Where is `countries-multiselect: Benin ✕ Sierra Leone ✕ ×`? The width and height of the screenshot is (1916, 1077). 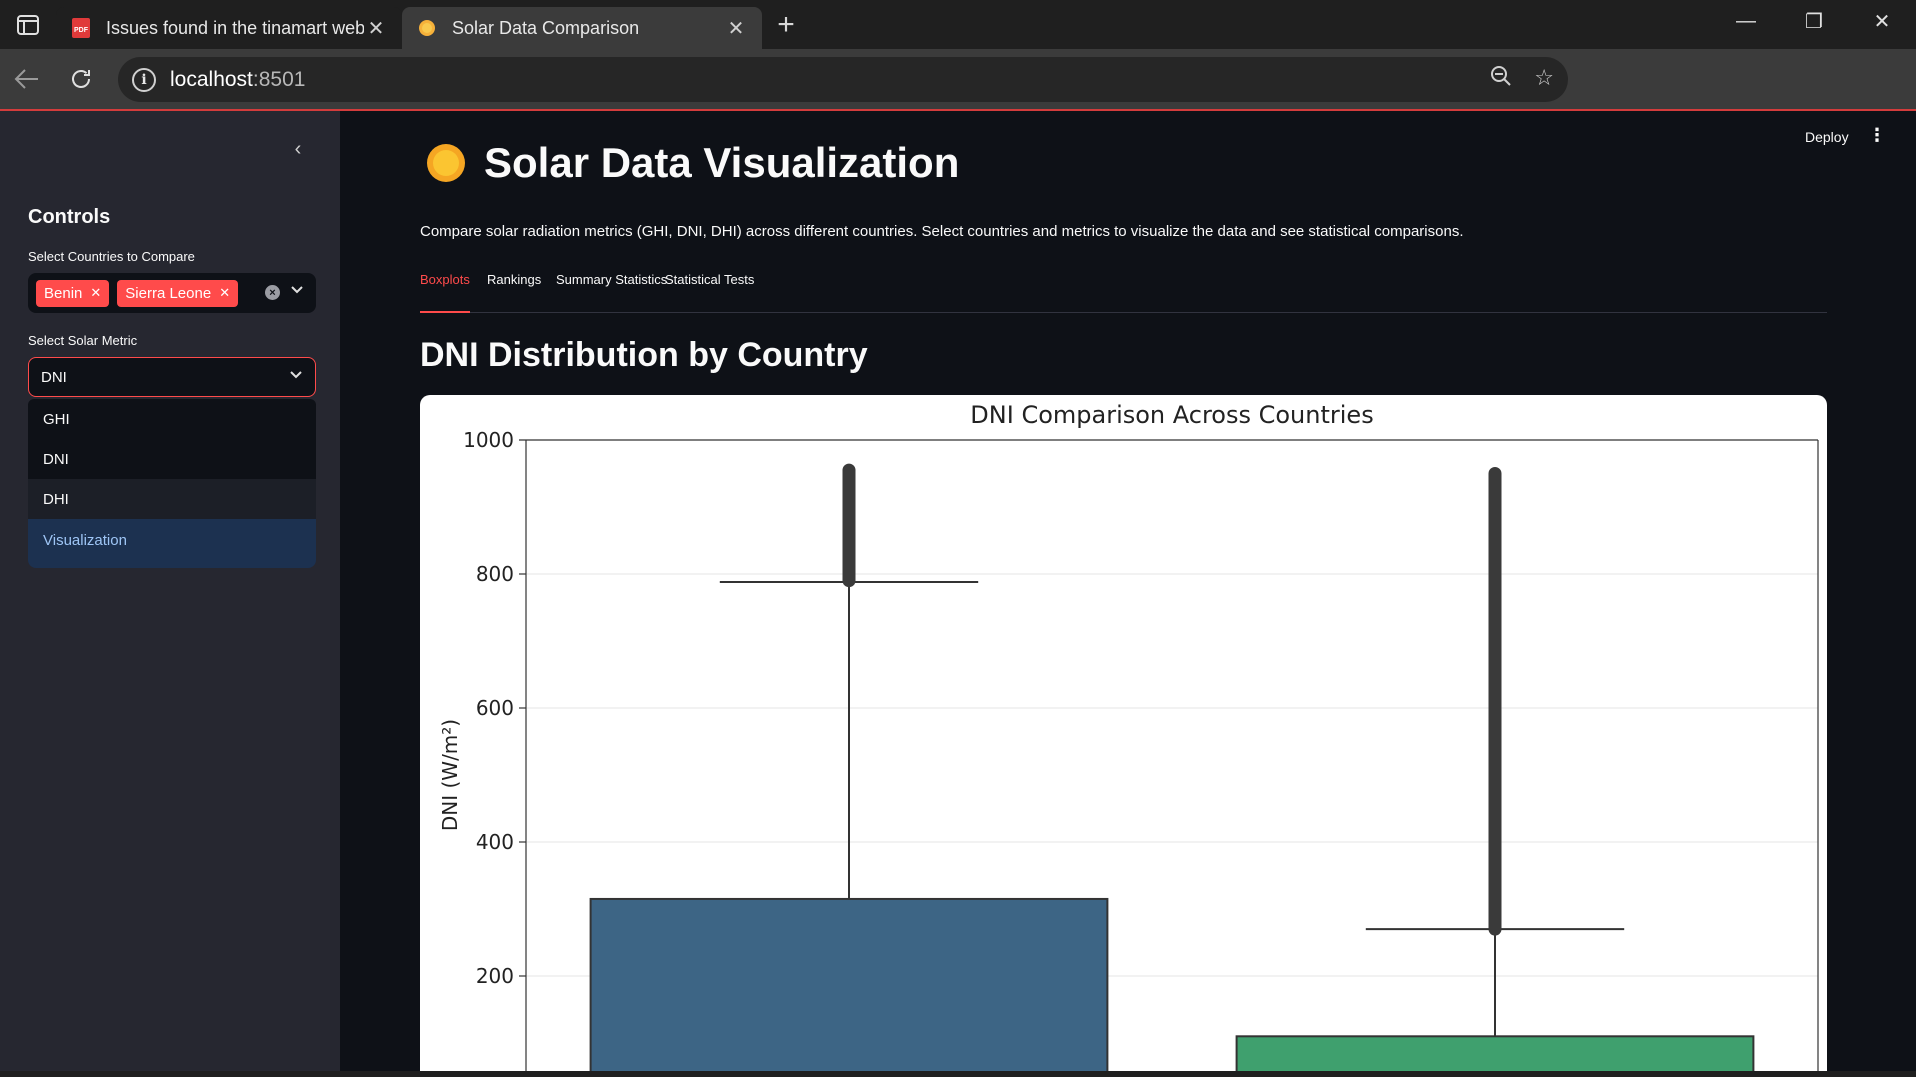 countries-multiselect: Benin ✕ Sierra Leone ✕ × is located at coordinates (172, 293).